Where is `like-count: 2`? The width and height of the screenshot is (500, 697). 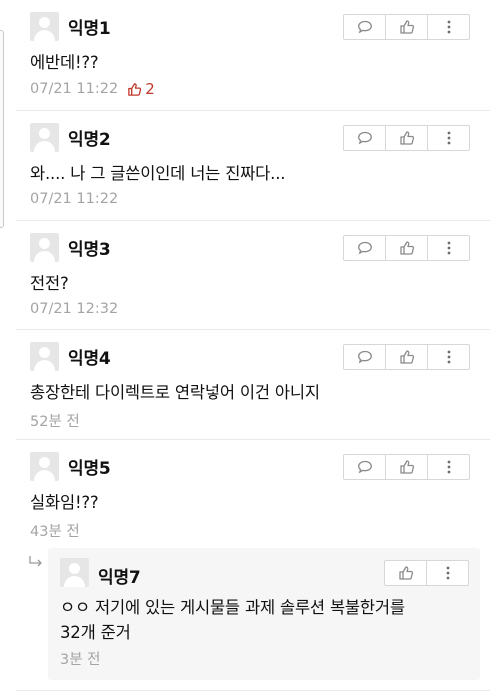
like-count: 2 is located at coordinates (141, 89).